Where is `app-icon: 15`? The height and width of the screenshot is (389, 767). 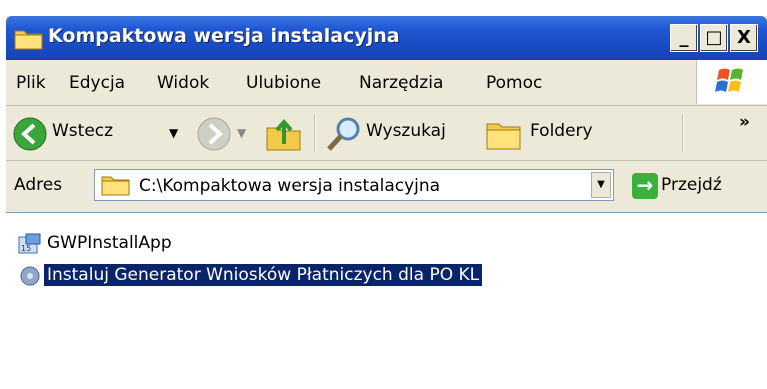 app-icon: 15 is located at coordinates (29, 243).